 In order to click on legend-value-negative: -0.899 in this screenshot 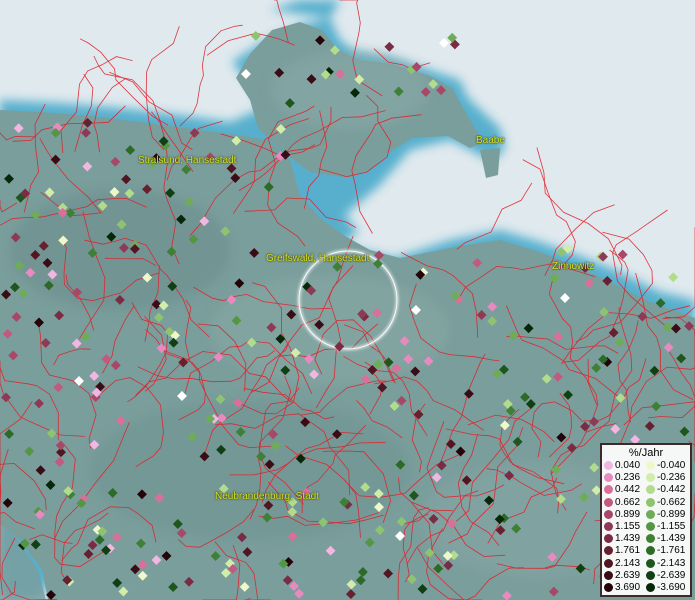, I will do `click(671, 514)`.